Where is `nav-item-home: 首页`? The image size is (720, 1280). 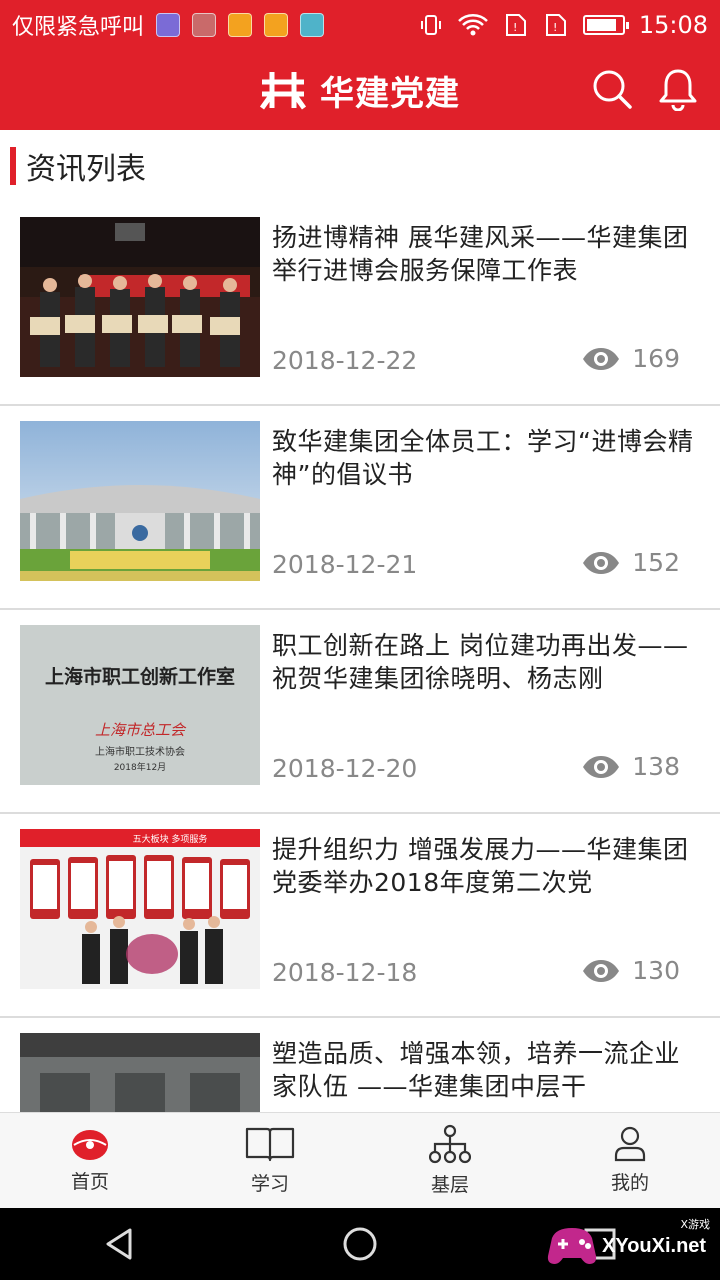
nav-item-home: 首页 is located at coordinates (90, 1160).